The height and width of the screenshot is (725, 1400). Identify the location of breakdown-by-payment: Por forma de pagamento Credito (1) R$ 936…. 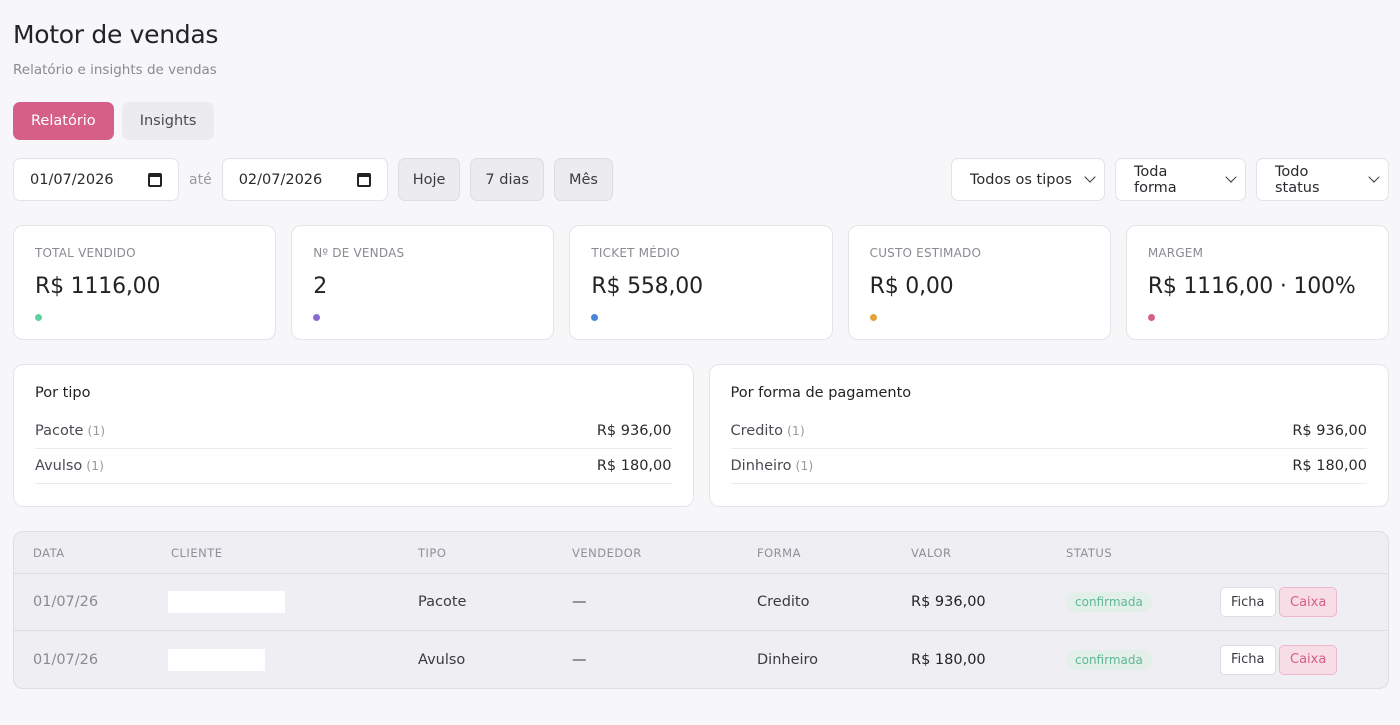
(1048, 435).